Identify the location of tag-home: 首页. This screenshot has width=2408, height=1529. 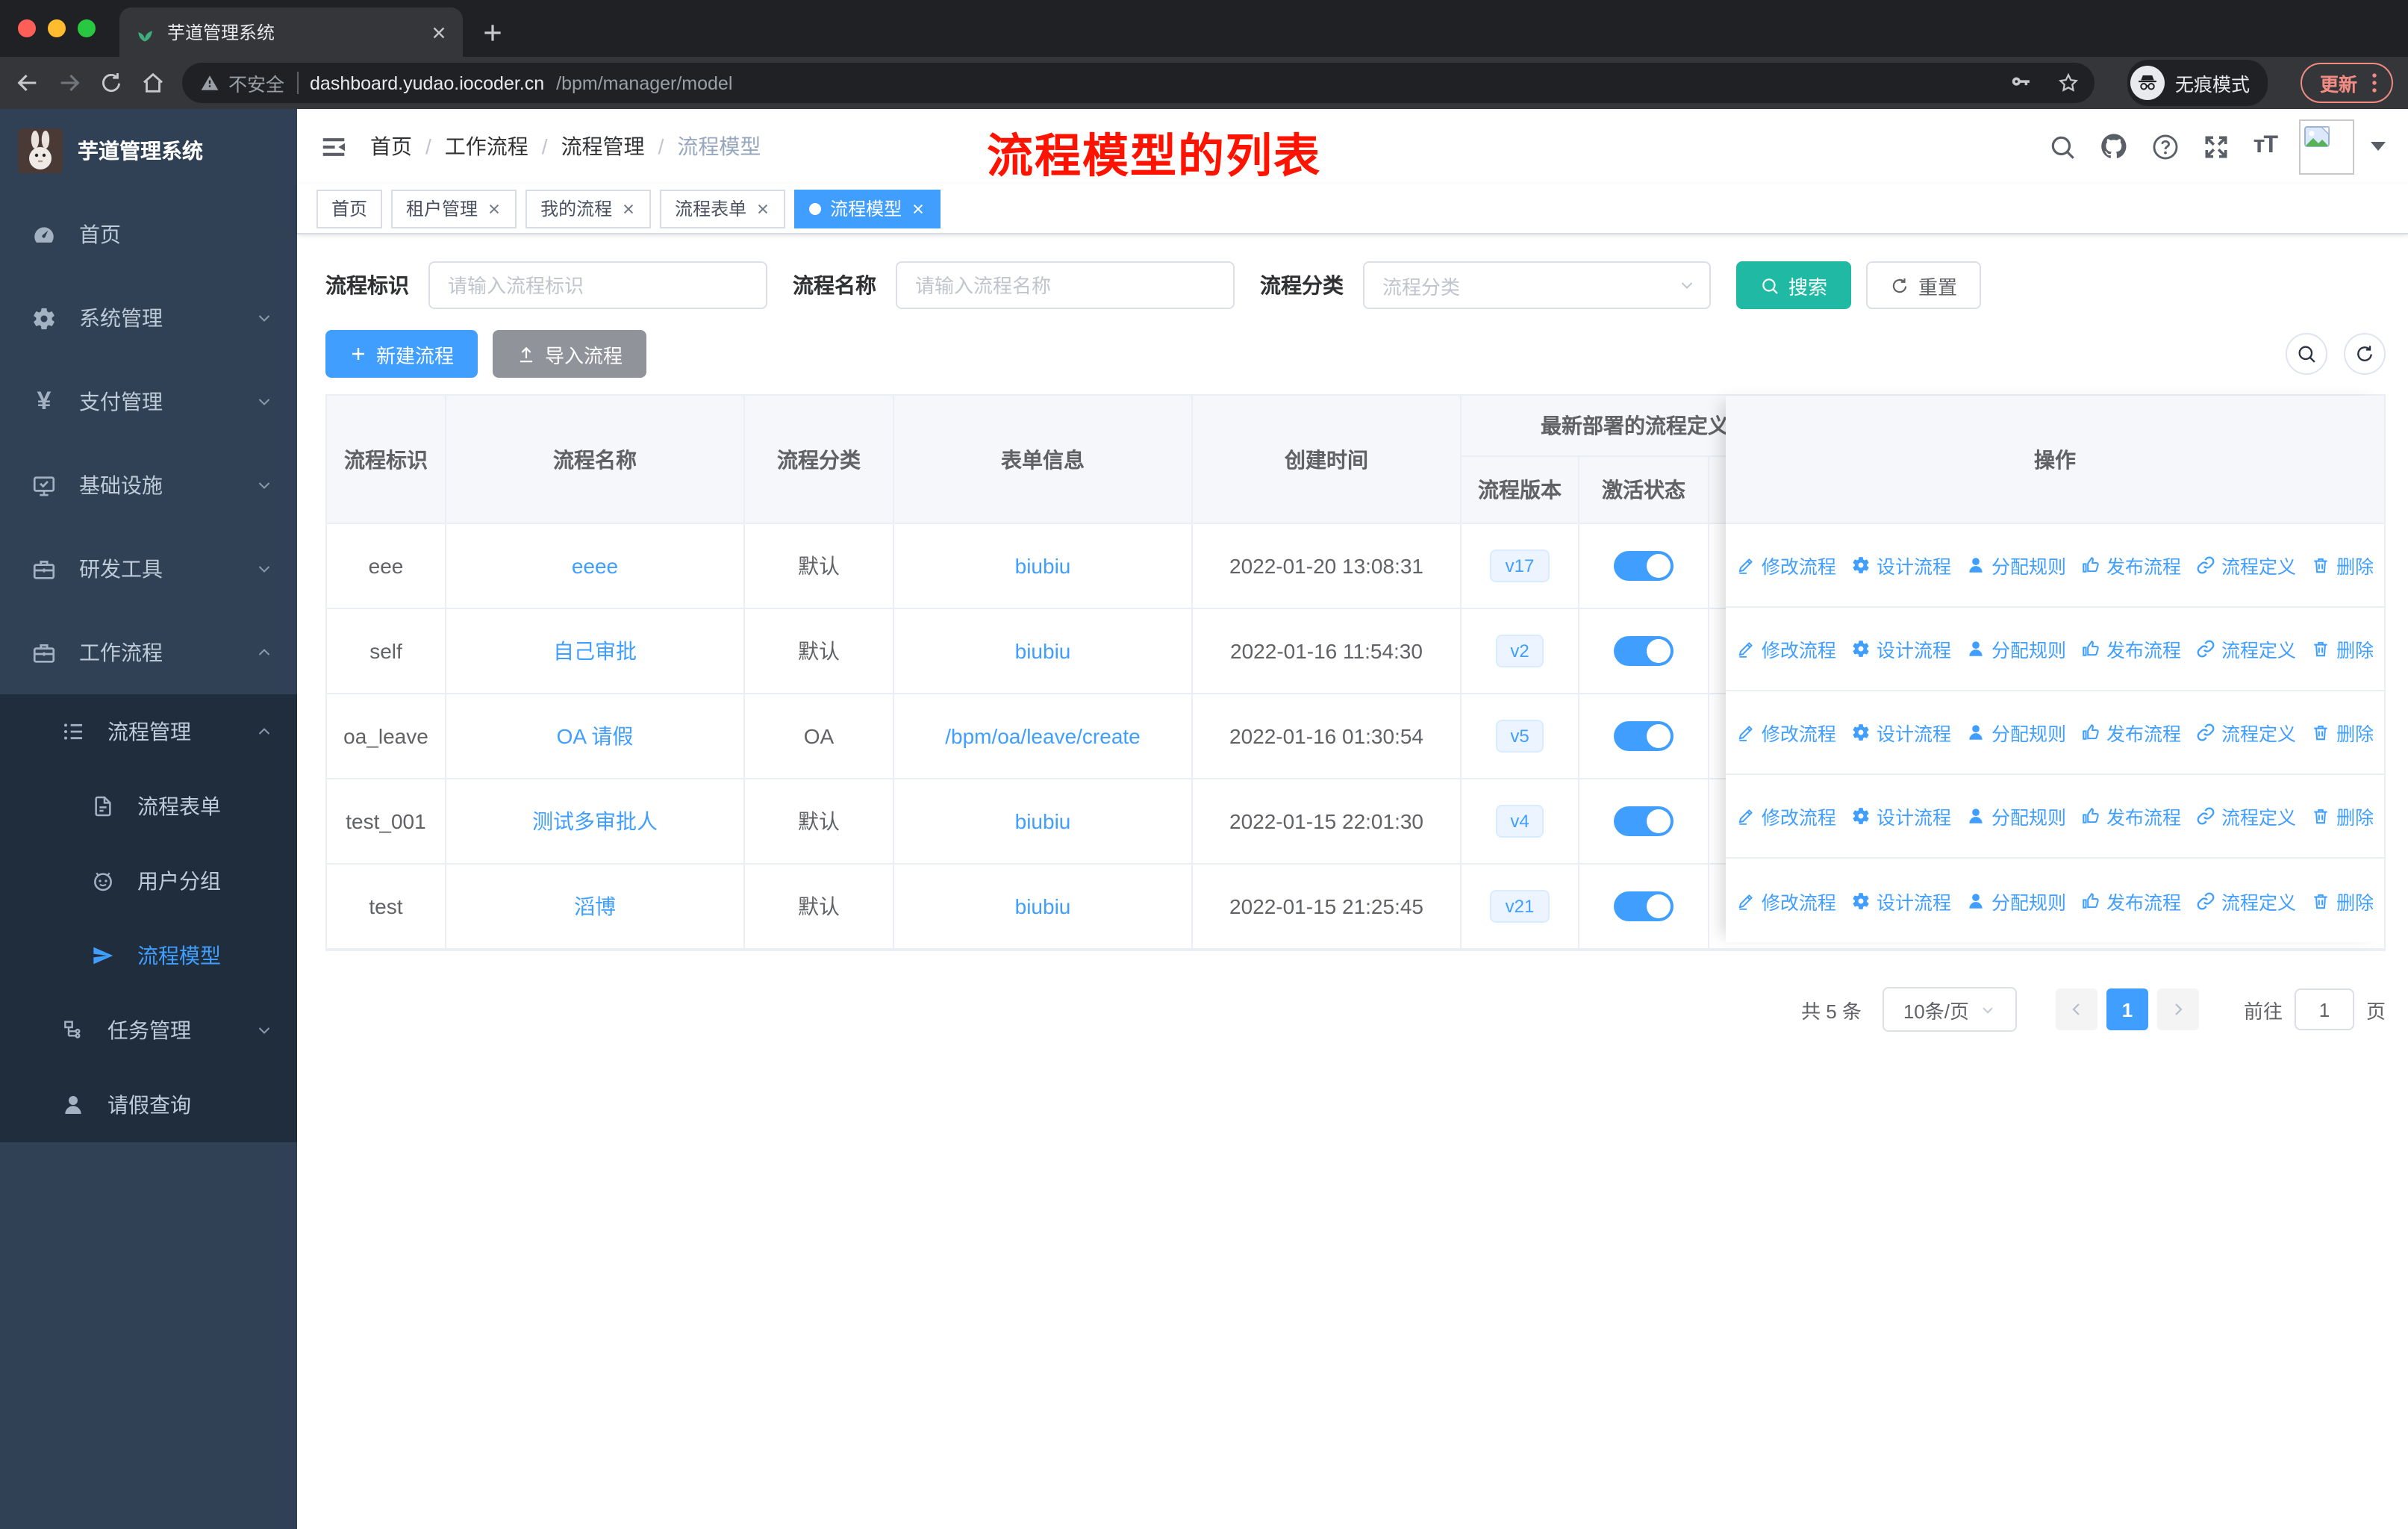
(349, 209).